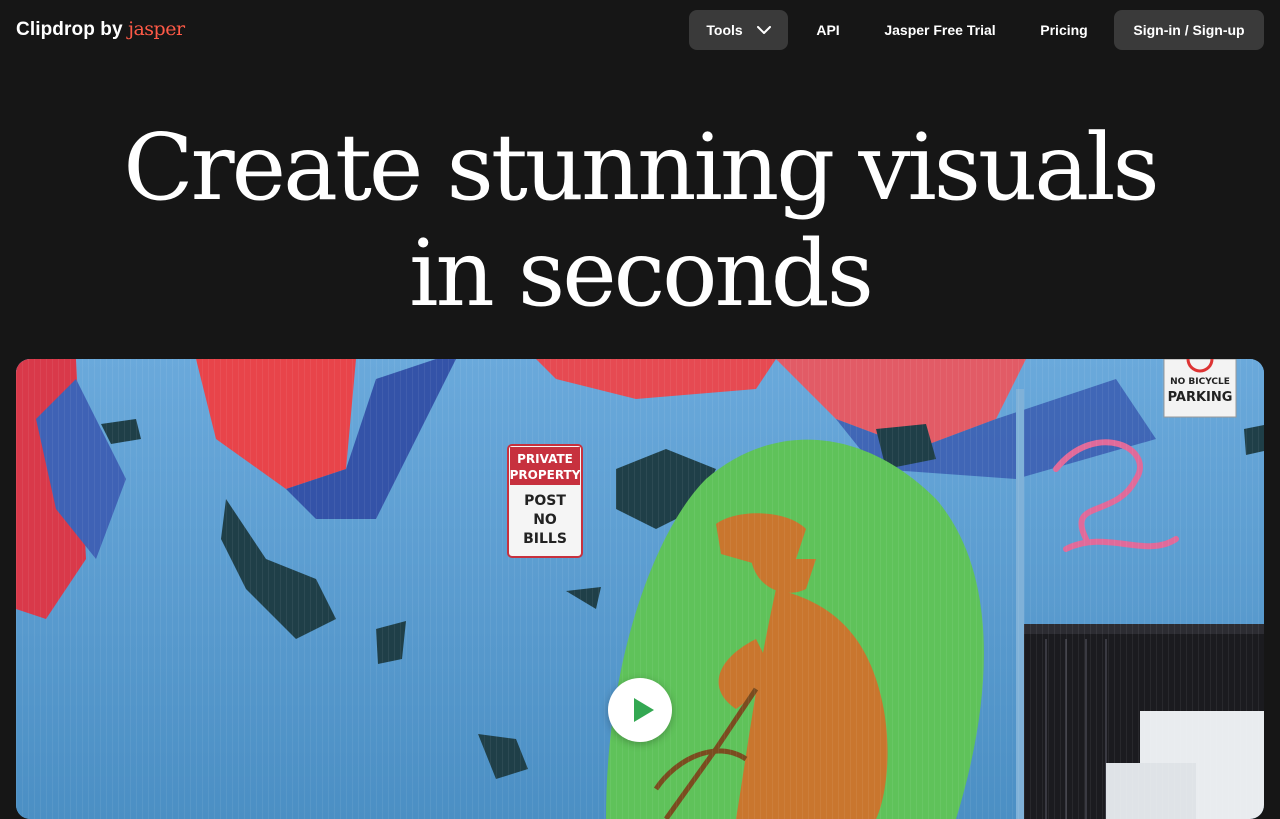 The width and height of the screenshot is (1280, 819). I want to click on tools-label: Tools, so click(724, 30).